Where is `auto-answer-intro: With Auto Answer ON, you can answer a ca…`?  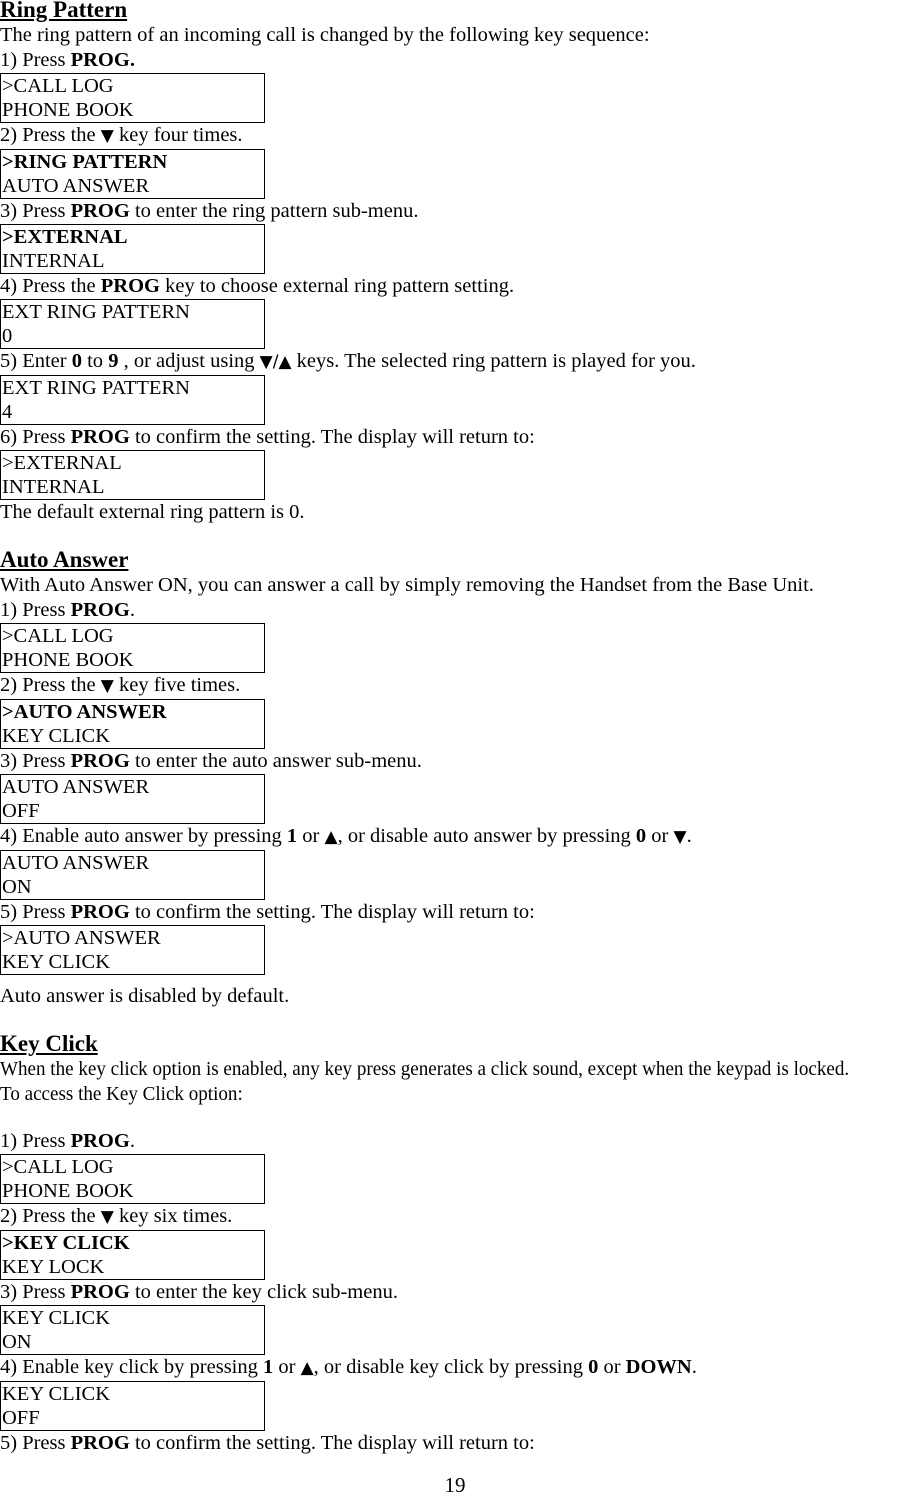 auto-answer-intro: With Auto Answer ON, you can answer a ca… is located at coordinates (455, 585).